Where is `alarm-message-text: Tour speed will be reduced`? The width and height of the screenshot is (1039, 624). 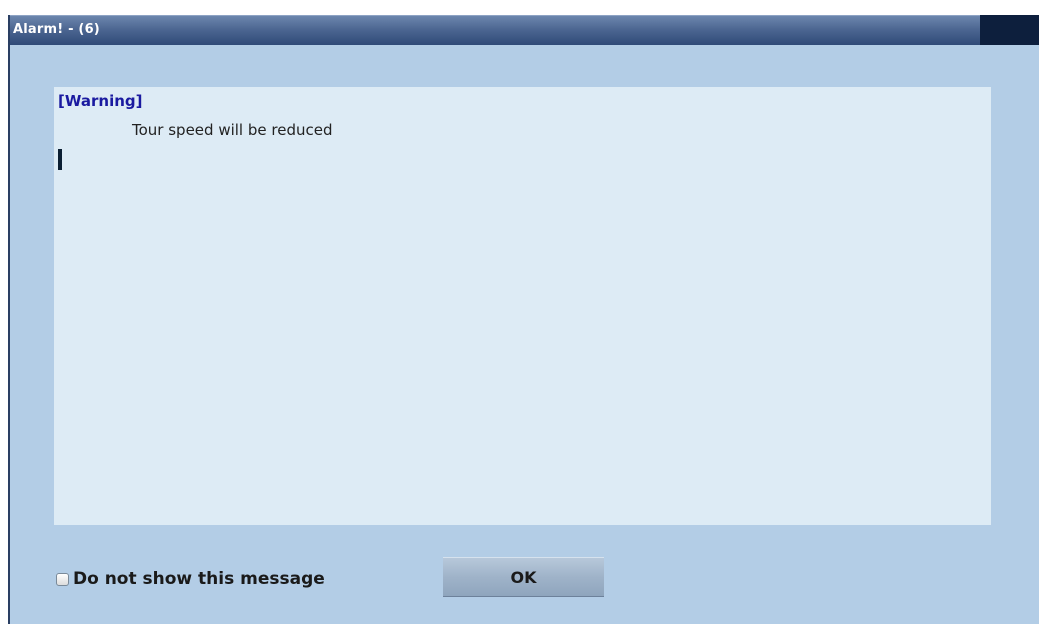 alarm-message-text: Tour speed will be reduced is located at coordinates (232, 130).